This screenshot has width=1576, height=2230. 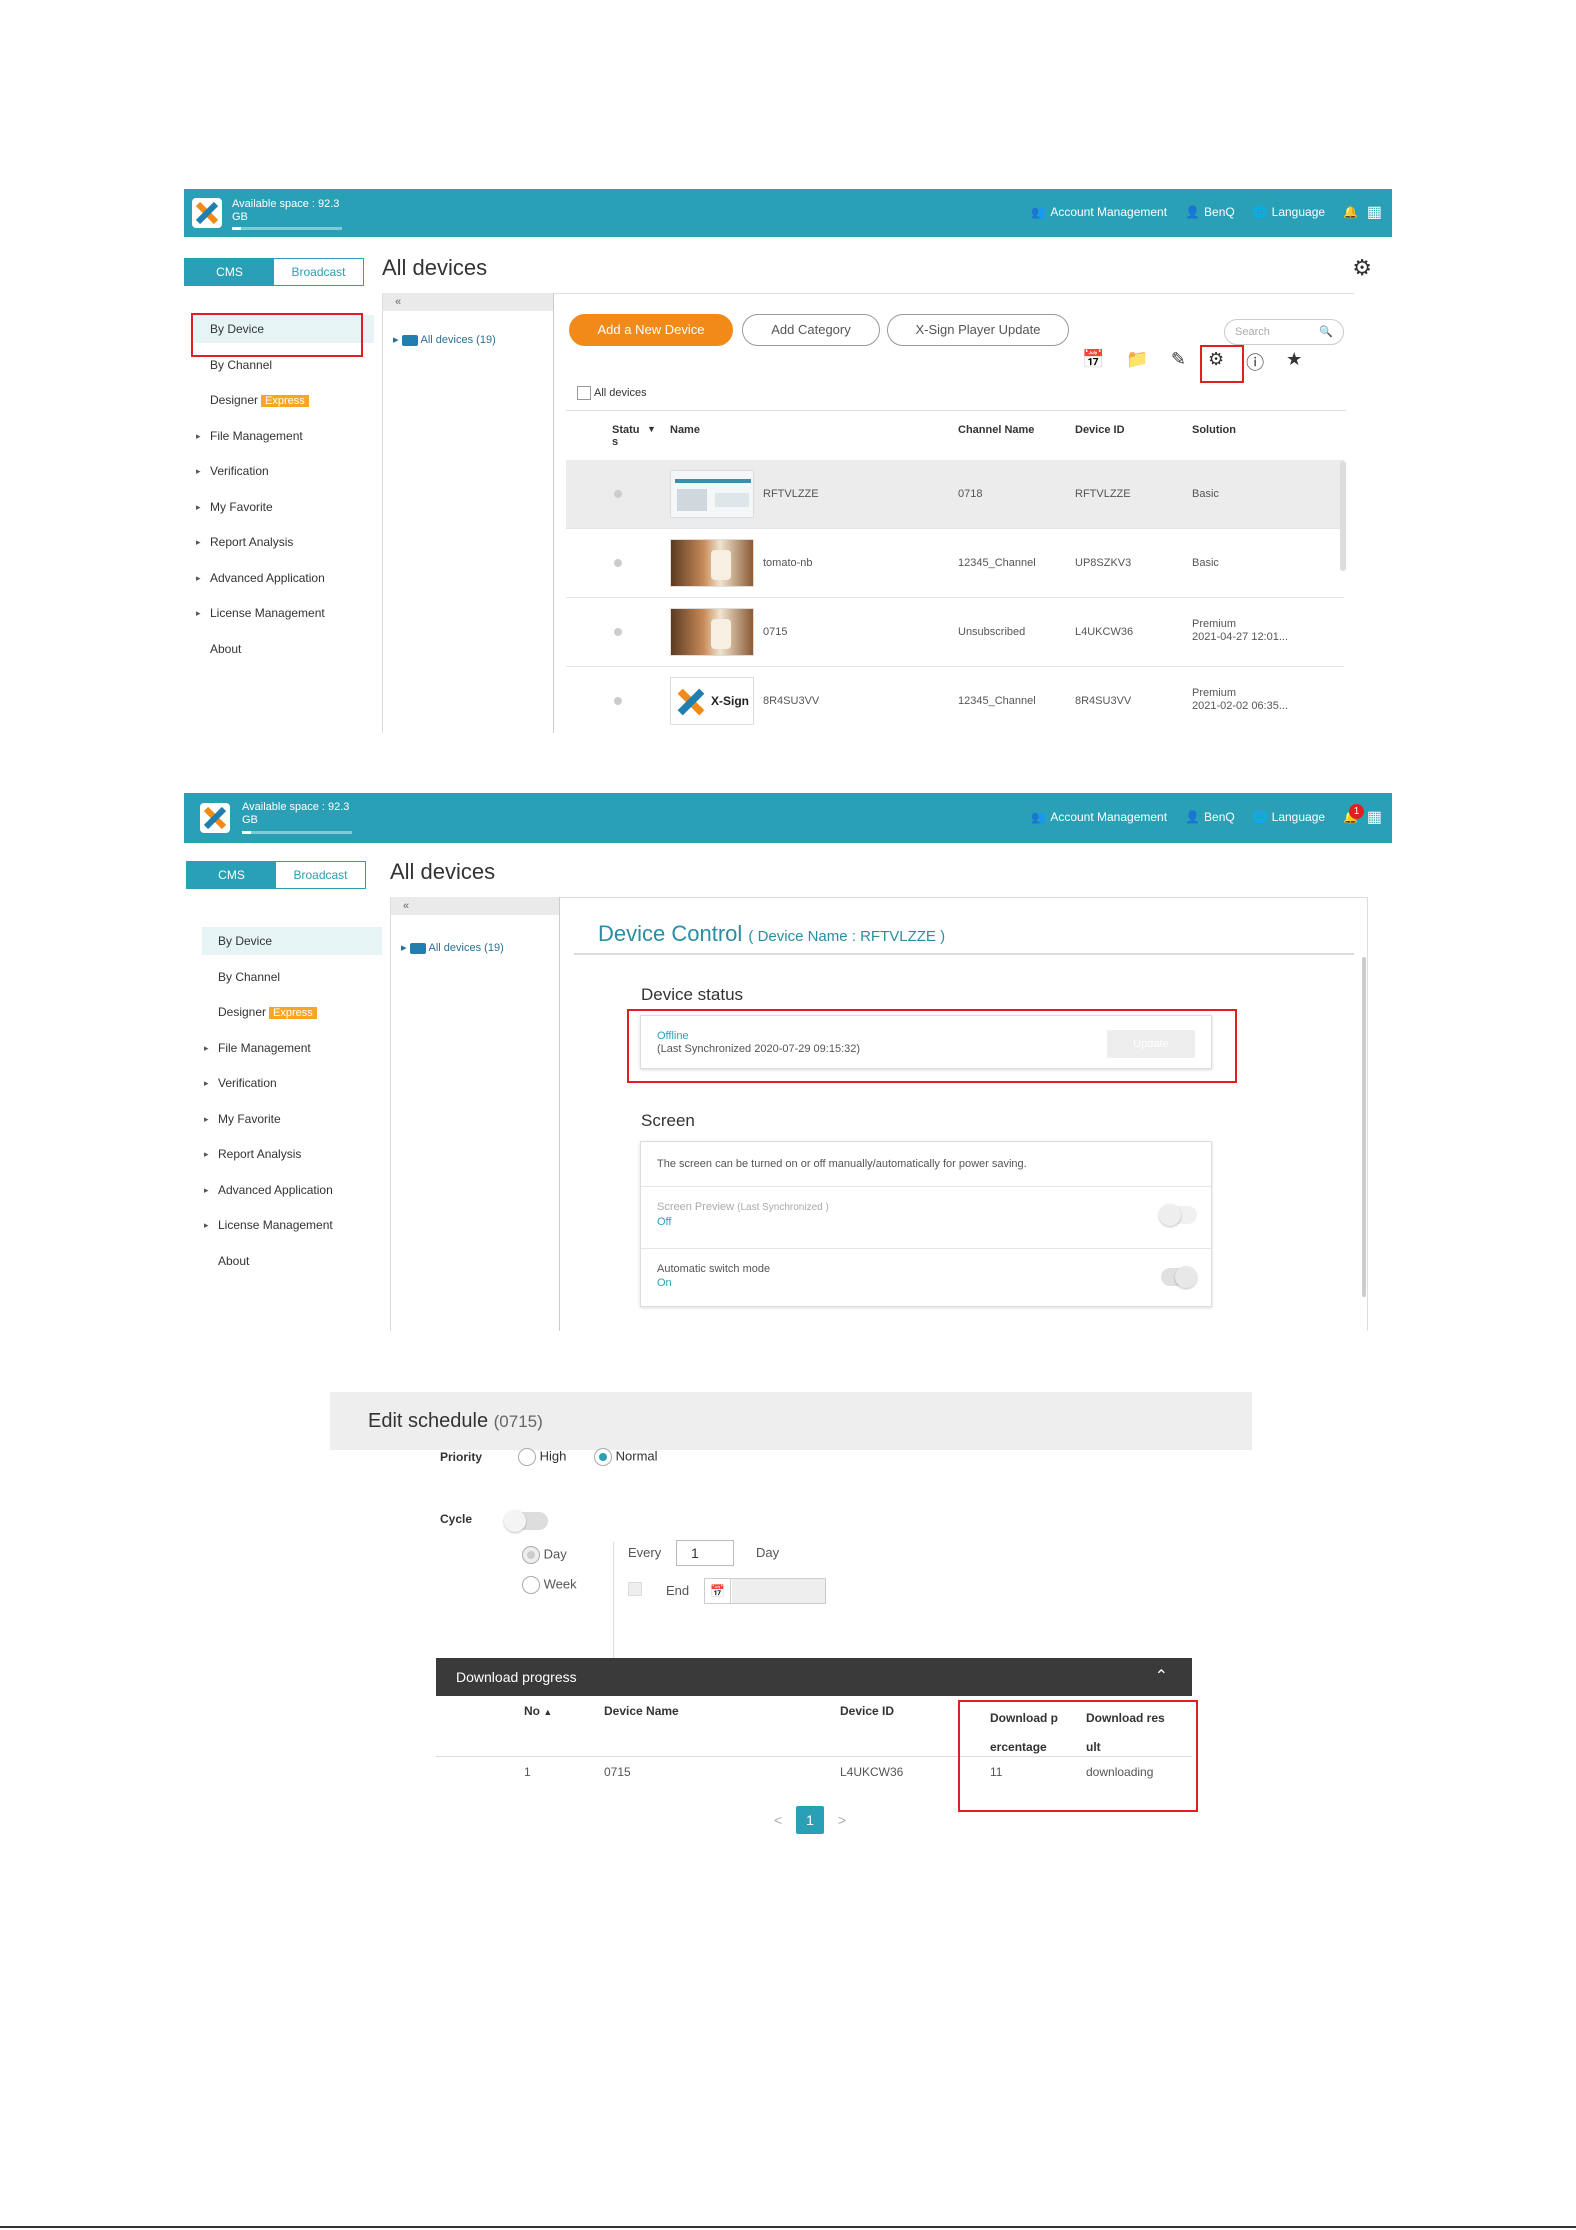 I want to click on sidebar-item-label: Report Analysis, so click(x=260, y=1154).